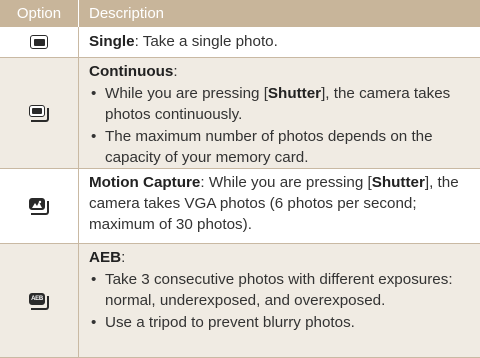 The image size is (480, 358). I want to click on single-shot-icon, so click(39, 42).